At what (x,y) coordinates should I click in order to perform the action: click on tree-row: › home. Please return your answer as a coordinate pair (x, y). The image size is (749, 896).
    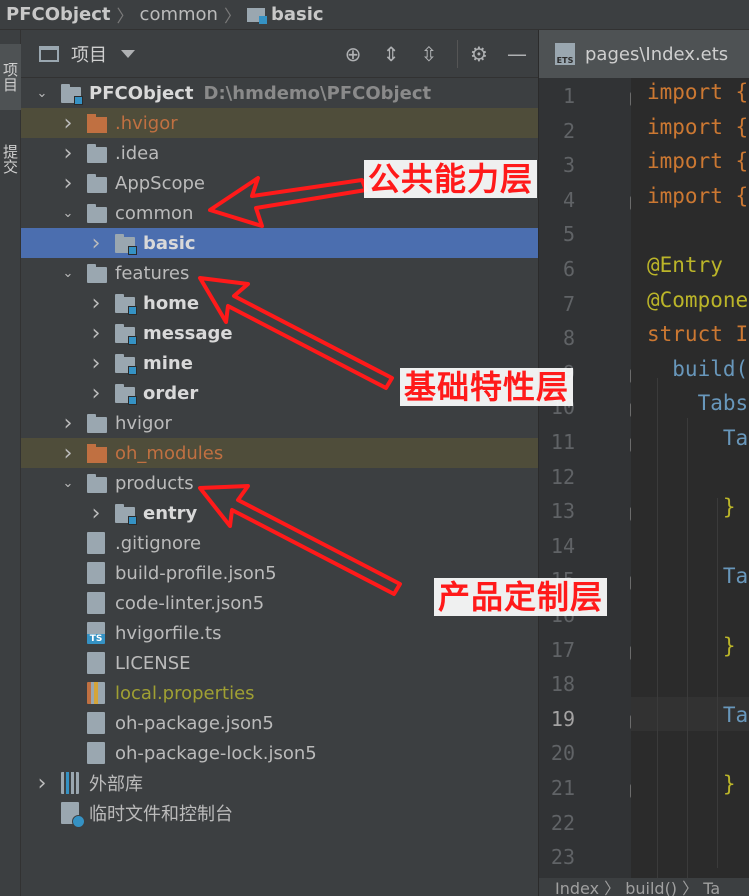
    Looking at the image, I should click on (279, 303).